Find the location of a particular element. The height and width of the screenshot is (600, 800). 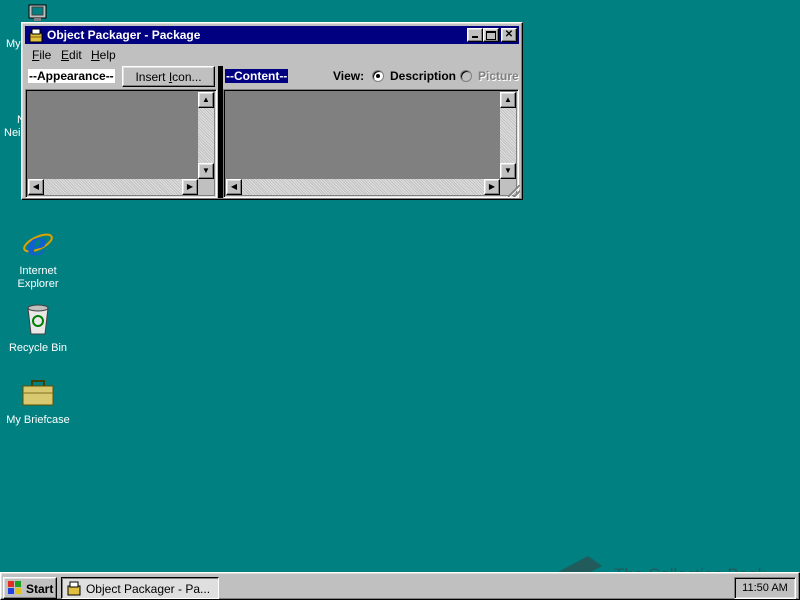

radio-selected-dot is located at coordinates (378, 76).